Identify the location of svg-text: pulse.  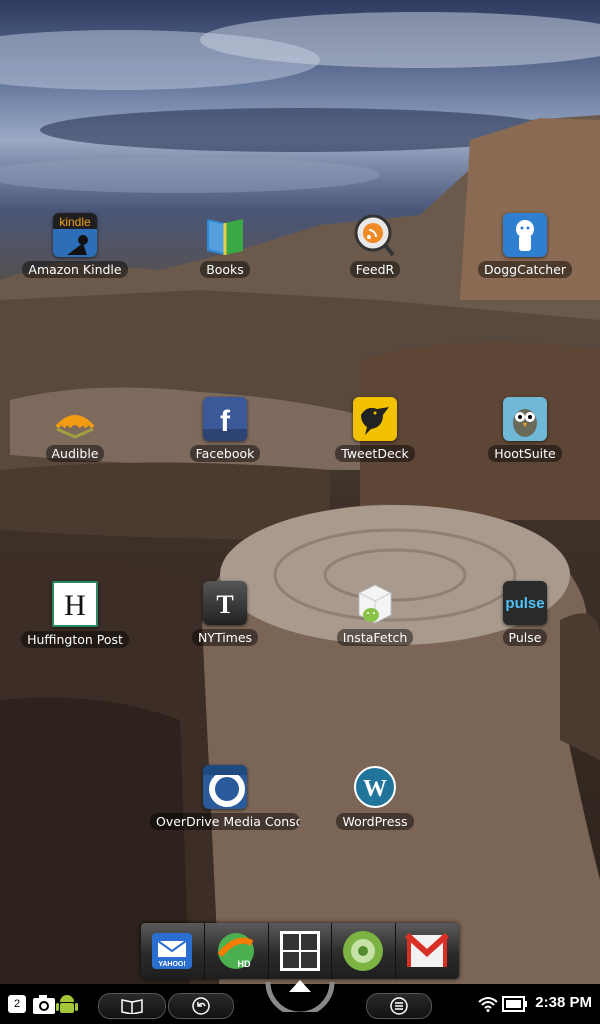
(524, 603).